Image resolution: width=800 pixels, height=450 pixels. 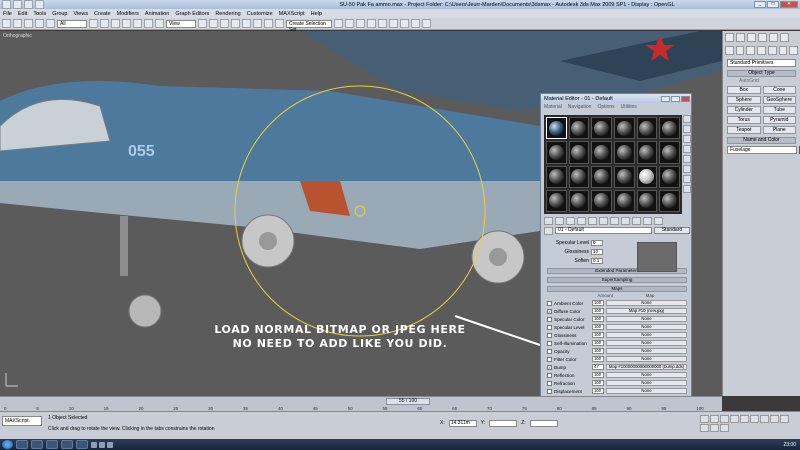 What do you see at coordinates (224, 23) in the screenshot?
I see `keyboard-shortcut-icon` at bounding box center [224, 23].